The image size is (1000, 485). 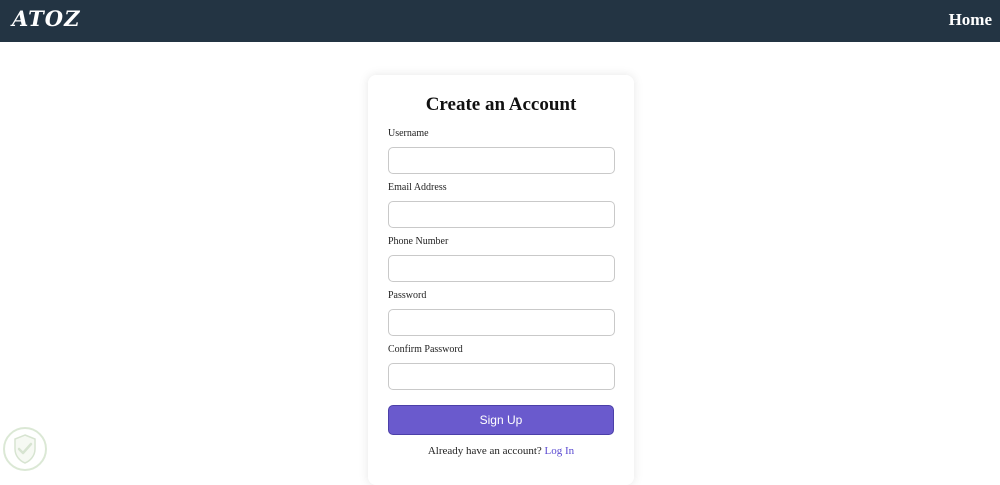 I want to click on phone-label: Phone Number, so click(x=418, y=241).